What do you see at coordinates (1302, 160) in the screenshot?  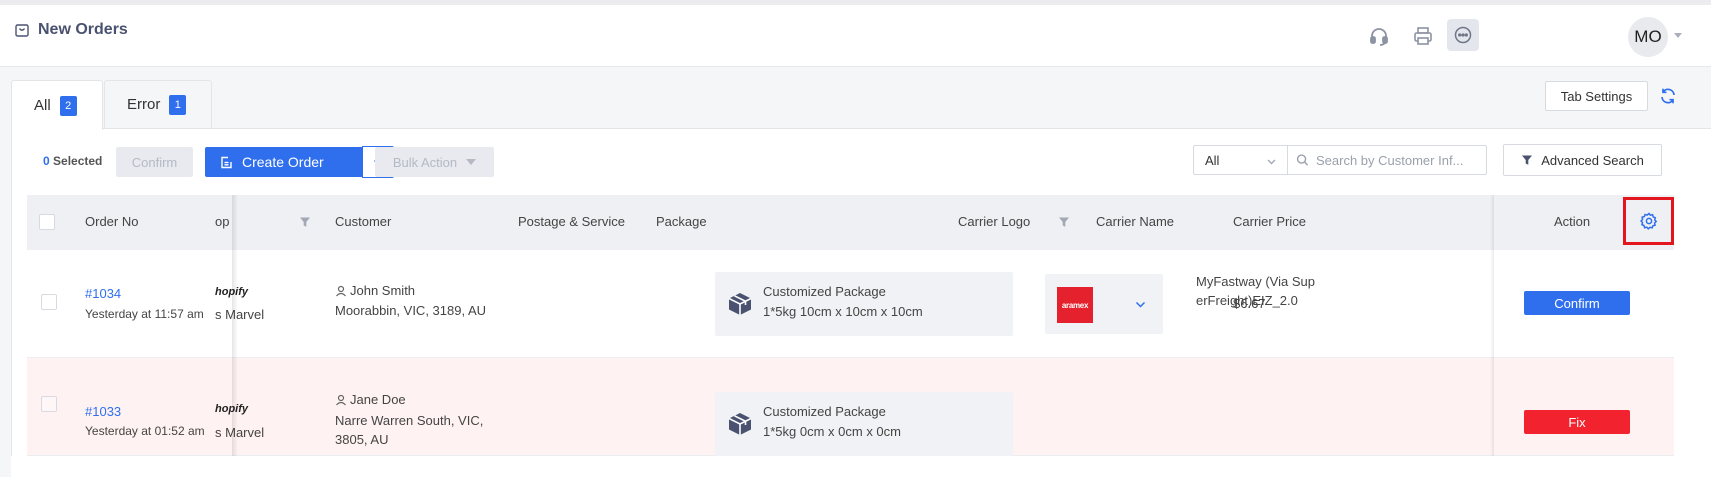 I see `search-icon` at bounding box center [1302, 160].